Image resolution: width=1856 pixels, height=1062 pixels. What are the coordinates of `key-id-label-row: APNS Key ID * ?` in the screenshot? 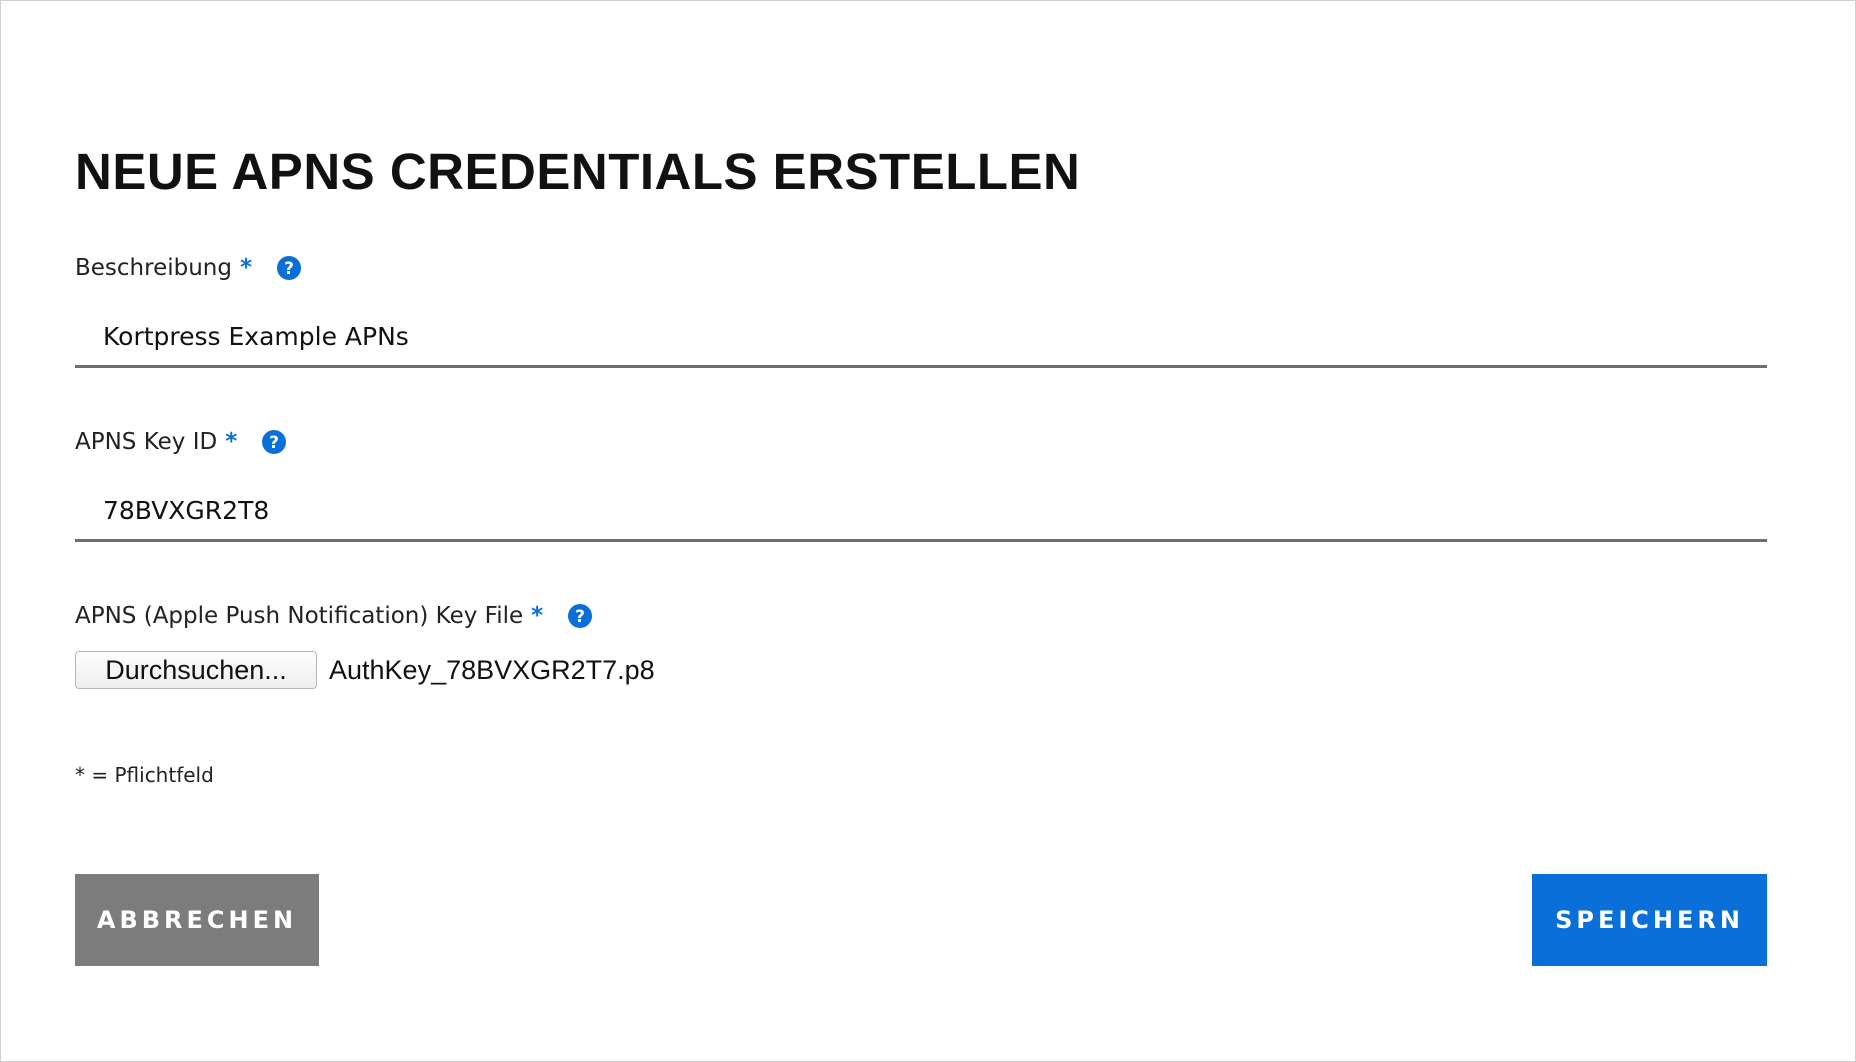 It's located at (181, 442).